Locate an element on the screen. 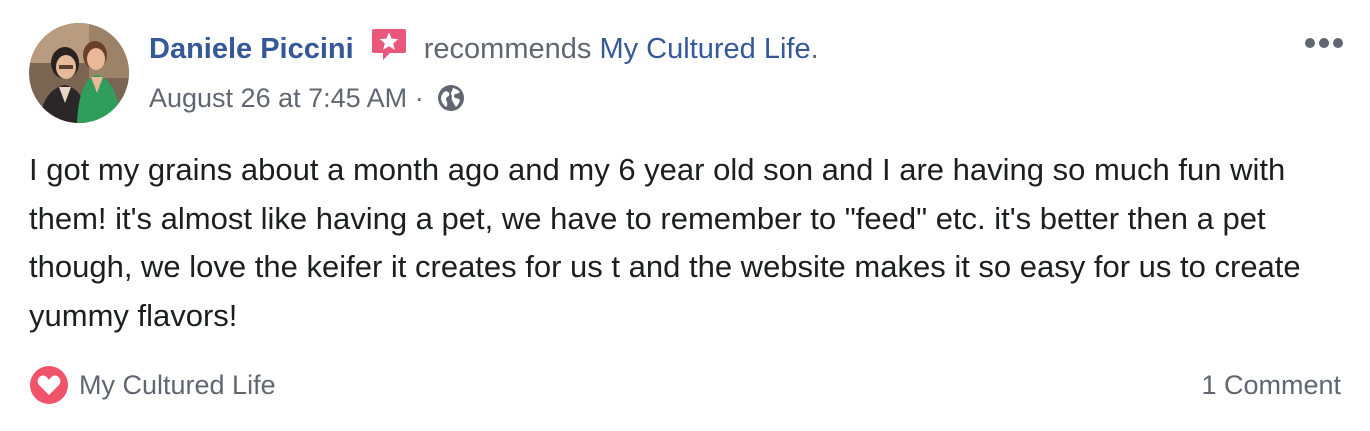 This screenshot has width=1370, height=431. recommendation-star-icon is located at coordinates (389, 45).